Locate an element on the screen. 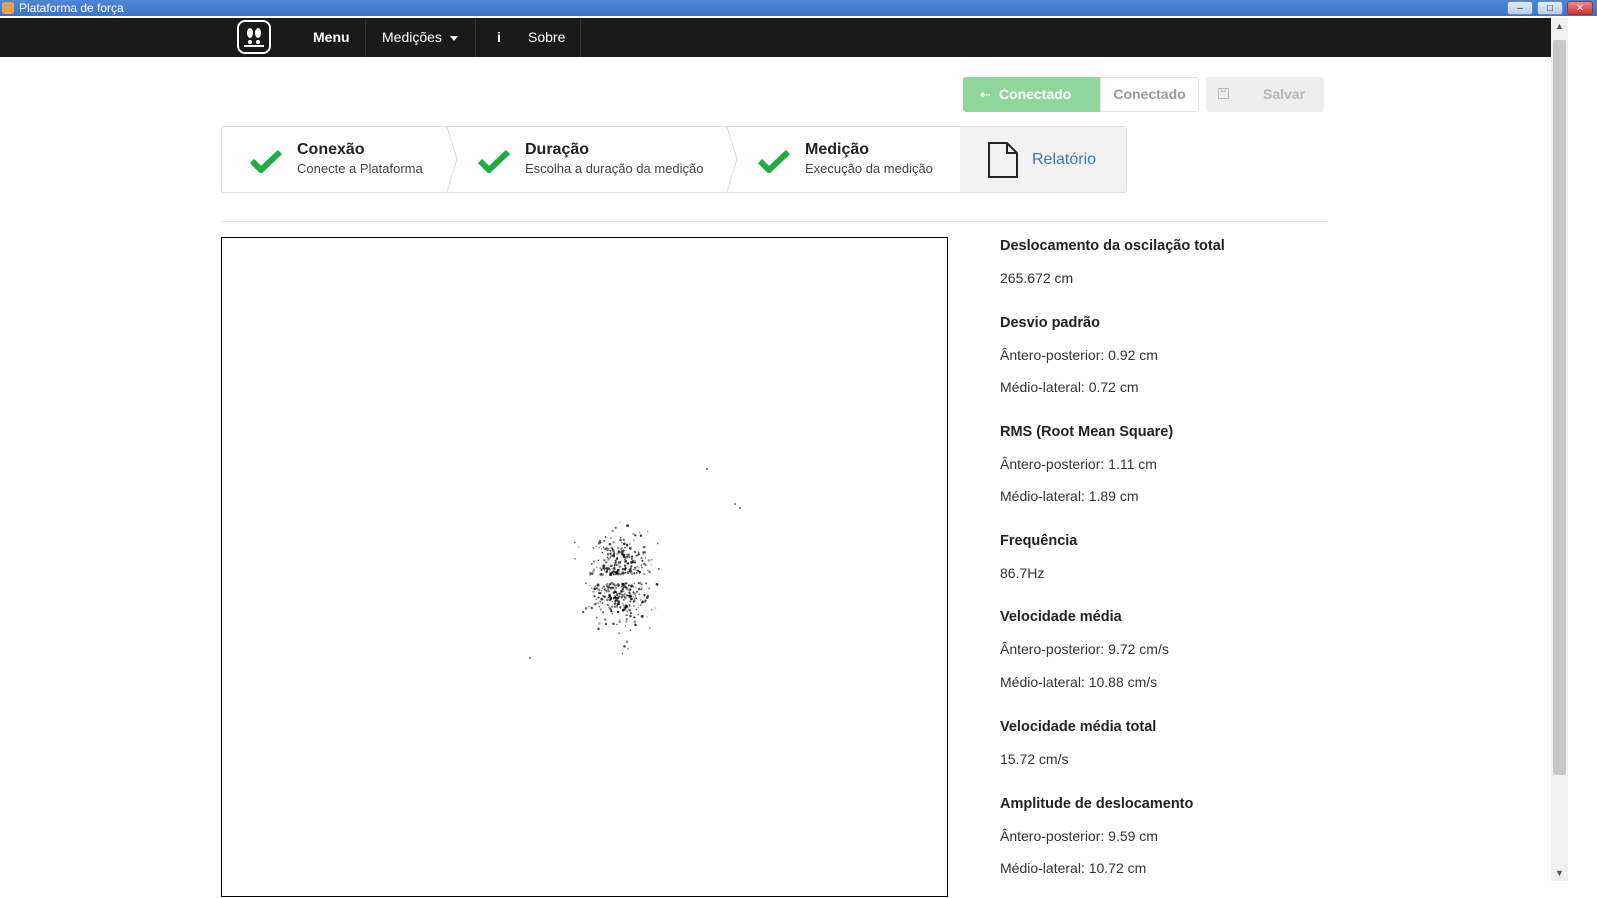  maximize-button: □ is located at coordinates (1550, 8).